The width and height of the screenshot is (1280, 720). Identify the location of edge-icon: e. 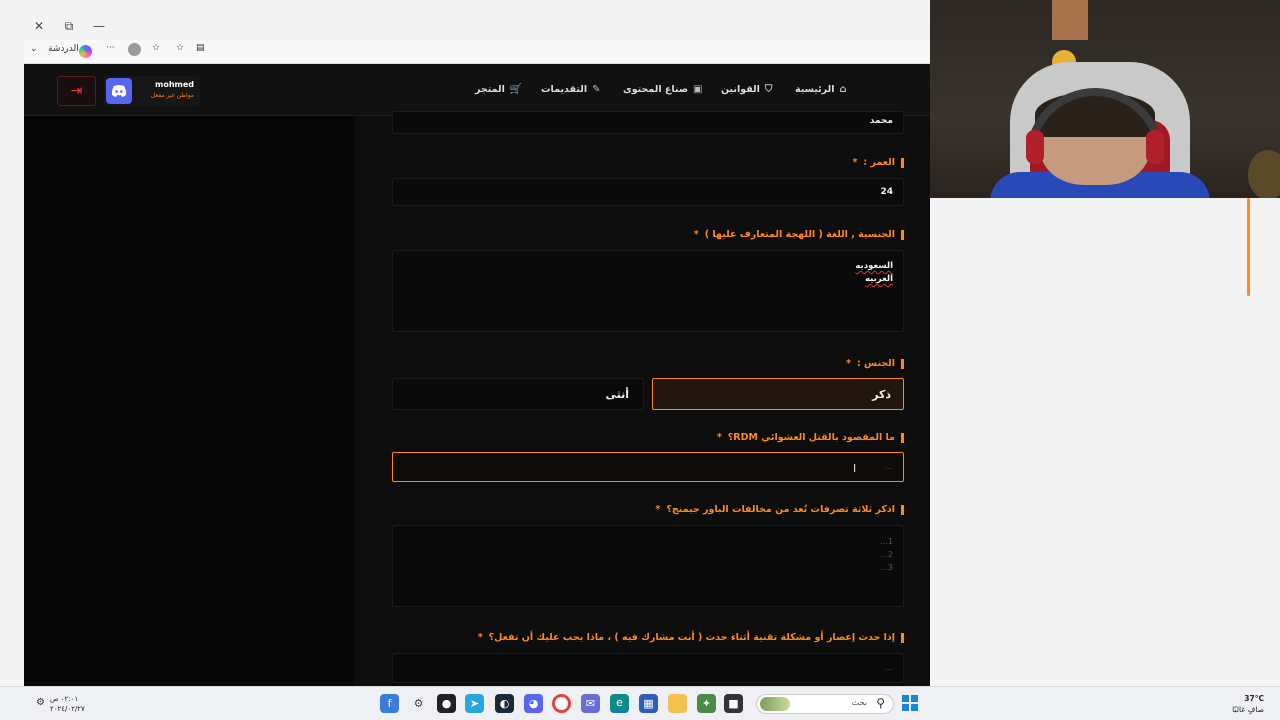
(619, 703).